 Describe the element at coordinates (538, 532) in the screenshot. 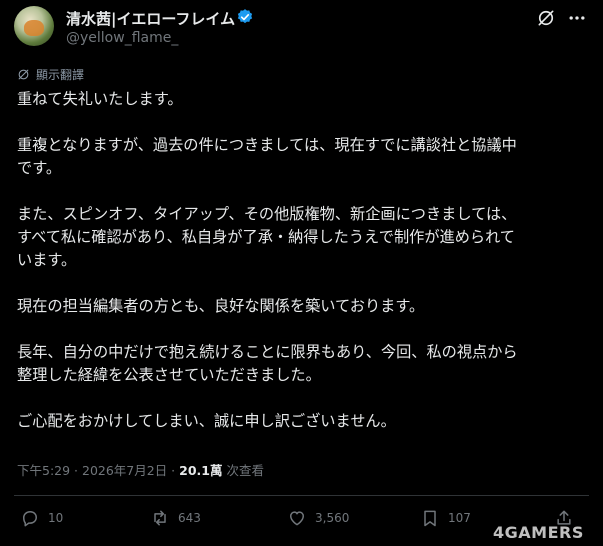

I see `watermark-logo: 4GAMERS` at that location.